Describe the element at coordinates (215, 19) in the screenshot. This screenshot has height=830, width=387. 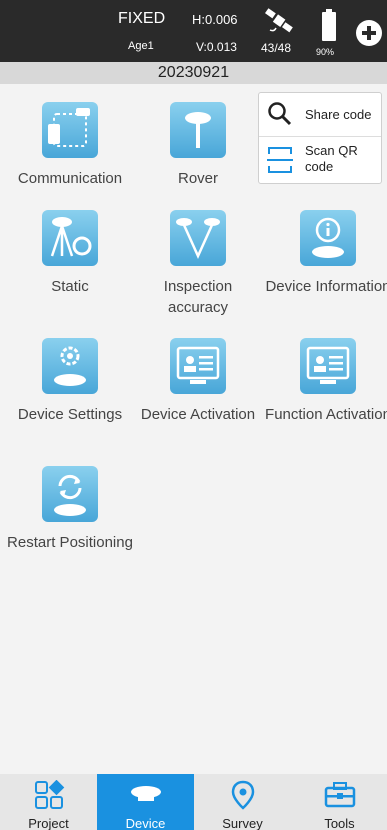
I see `horizontal-precision: H:0.006` at that location.